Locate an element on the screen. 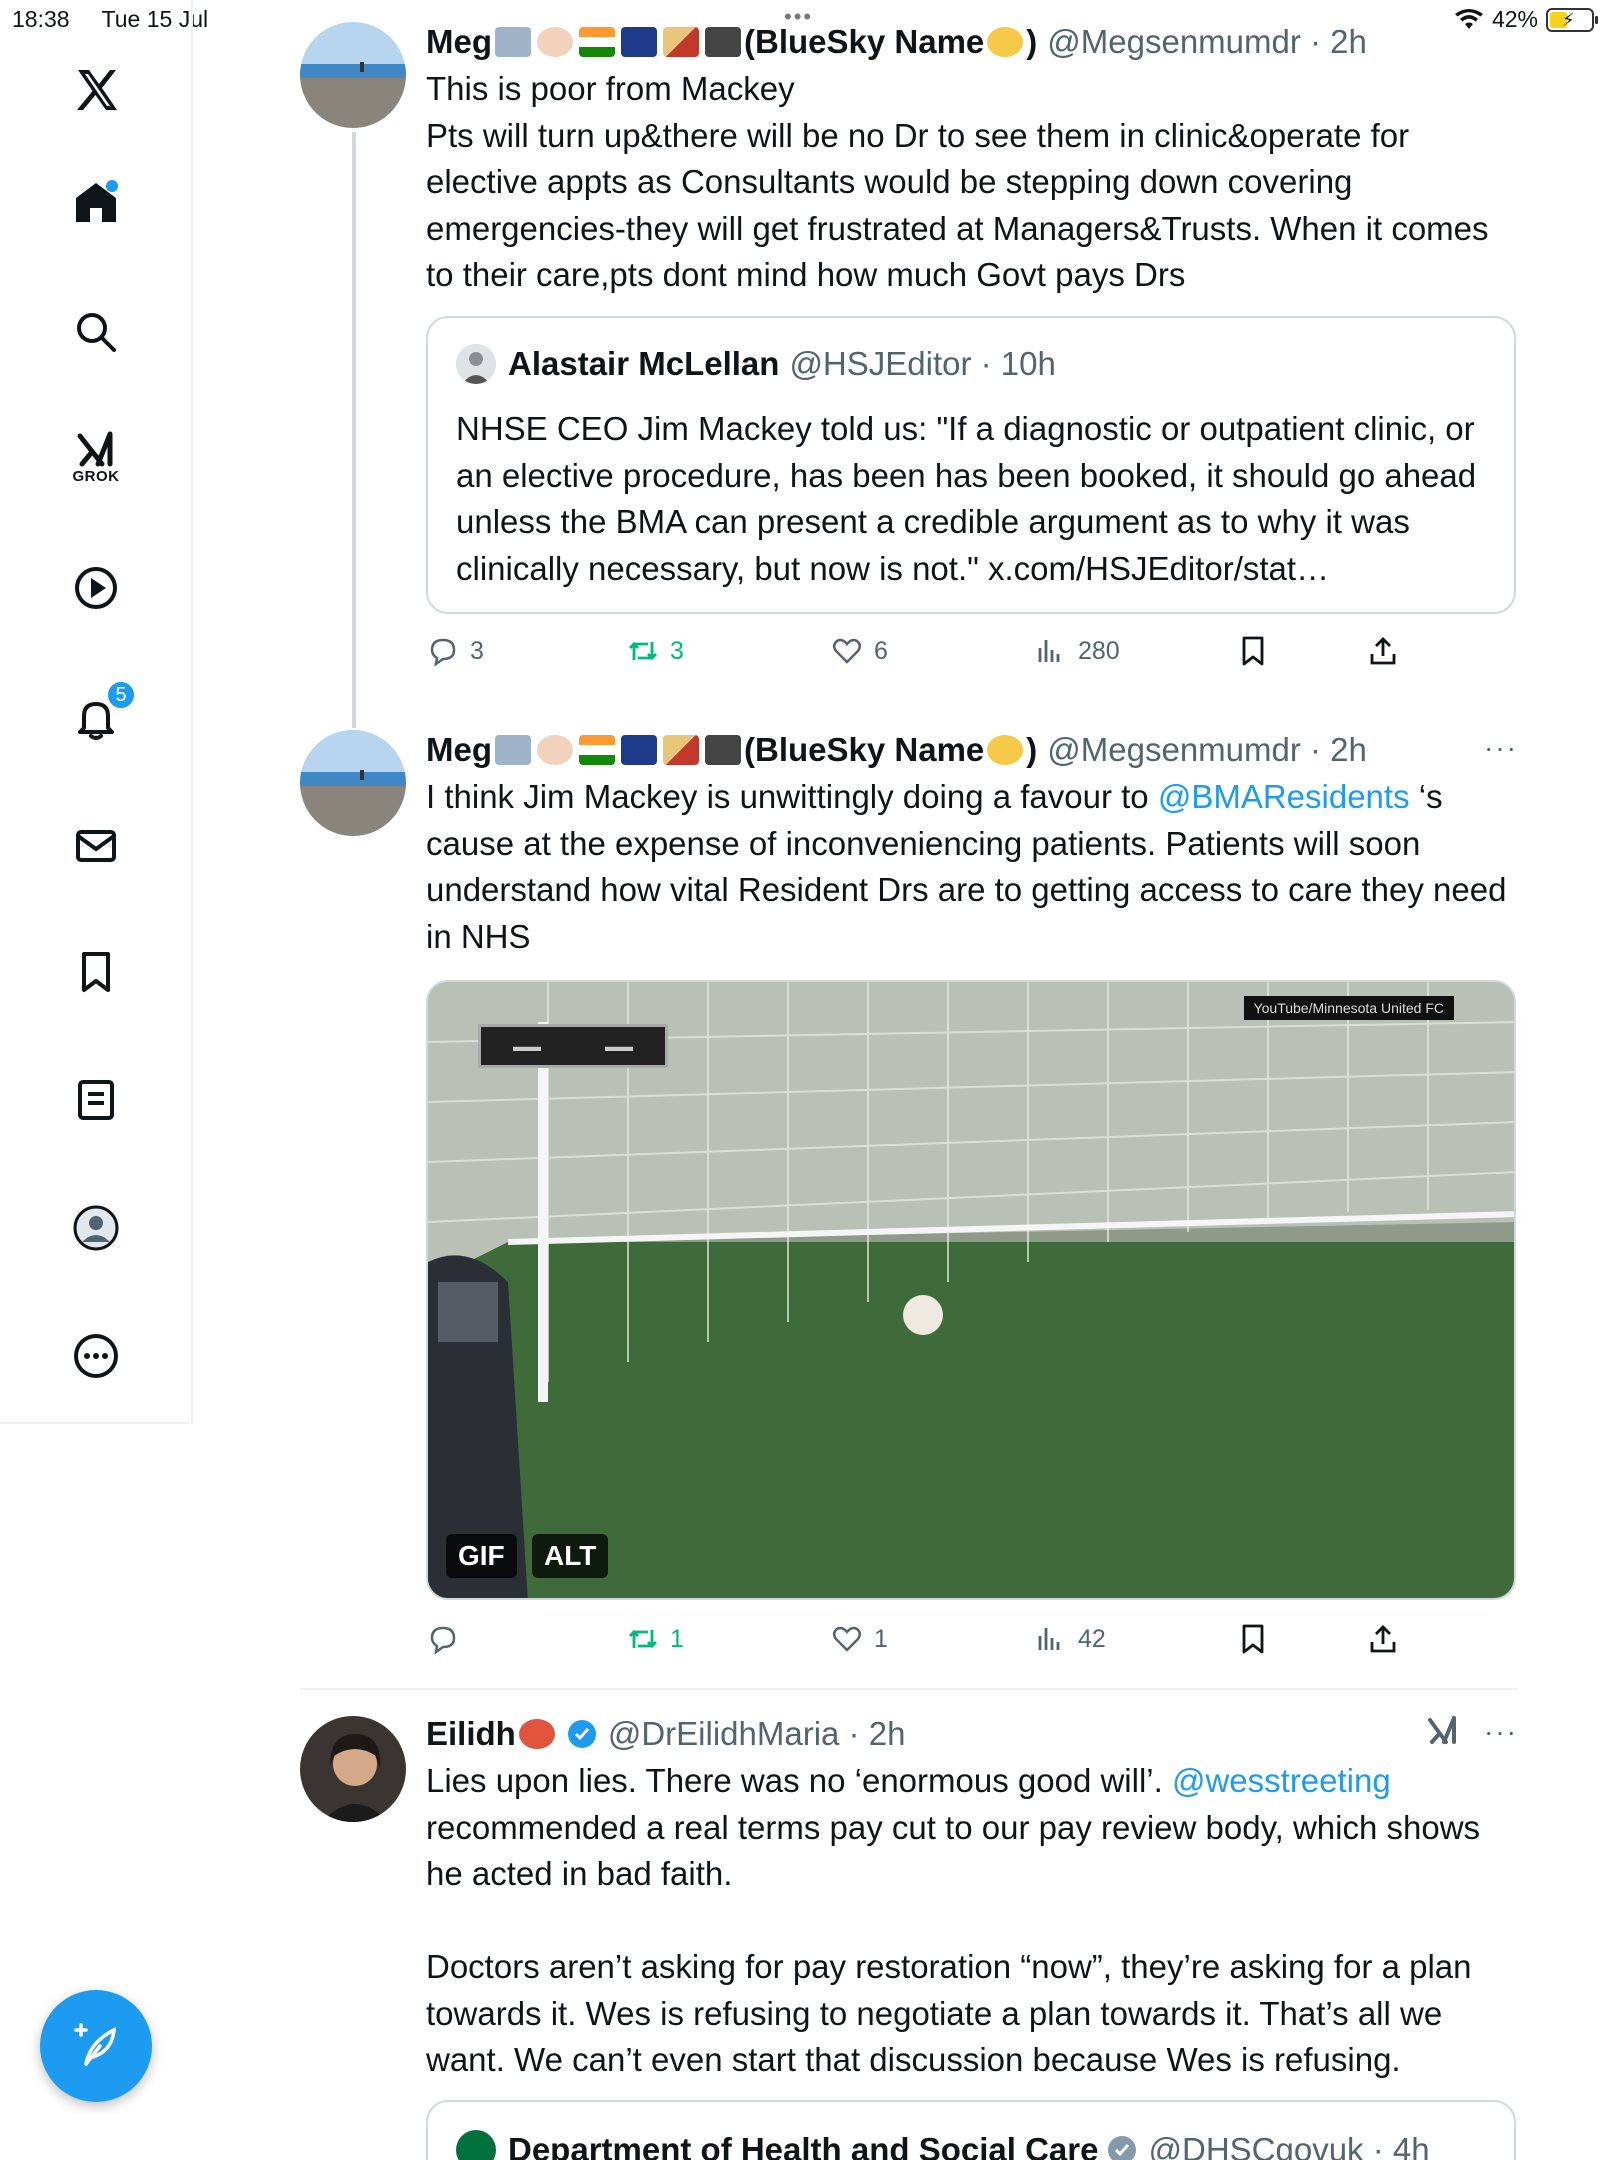 Image resolution: width=1620 pixels, height=2160 pixels. quoted-author-handle: @DHSCgovuk · 4h is located at coordinates (1289, 2145).